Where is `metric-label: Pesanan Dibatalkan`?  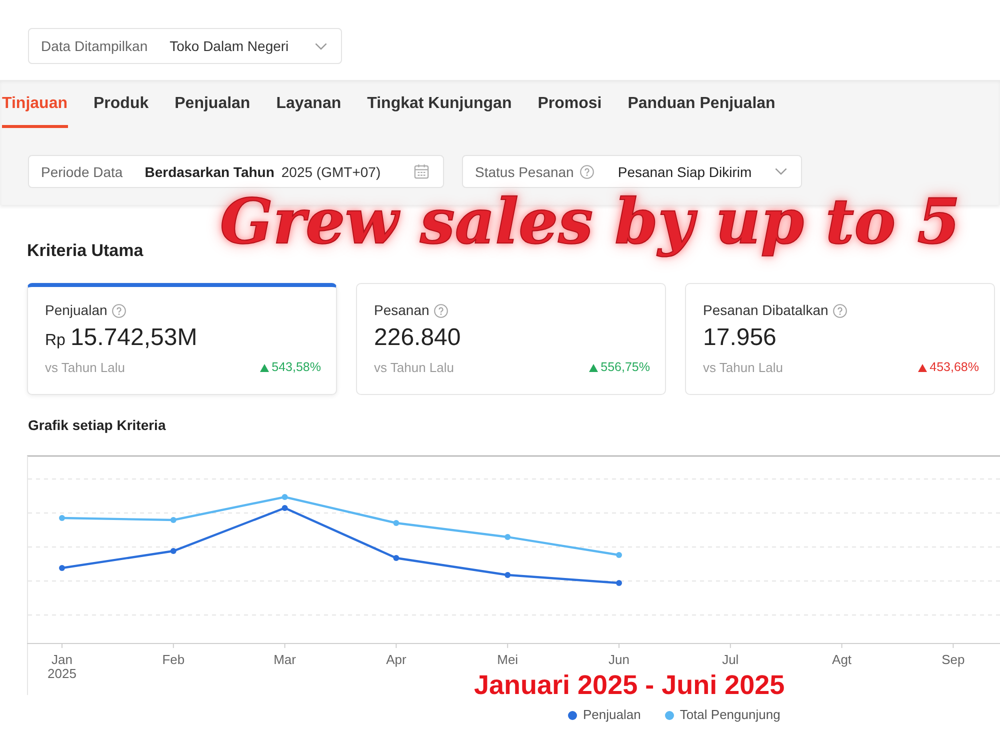
metric-label: Pesanan Dibatalkan is located at coordinates (765, 310).